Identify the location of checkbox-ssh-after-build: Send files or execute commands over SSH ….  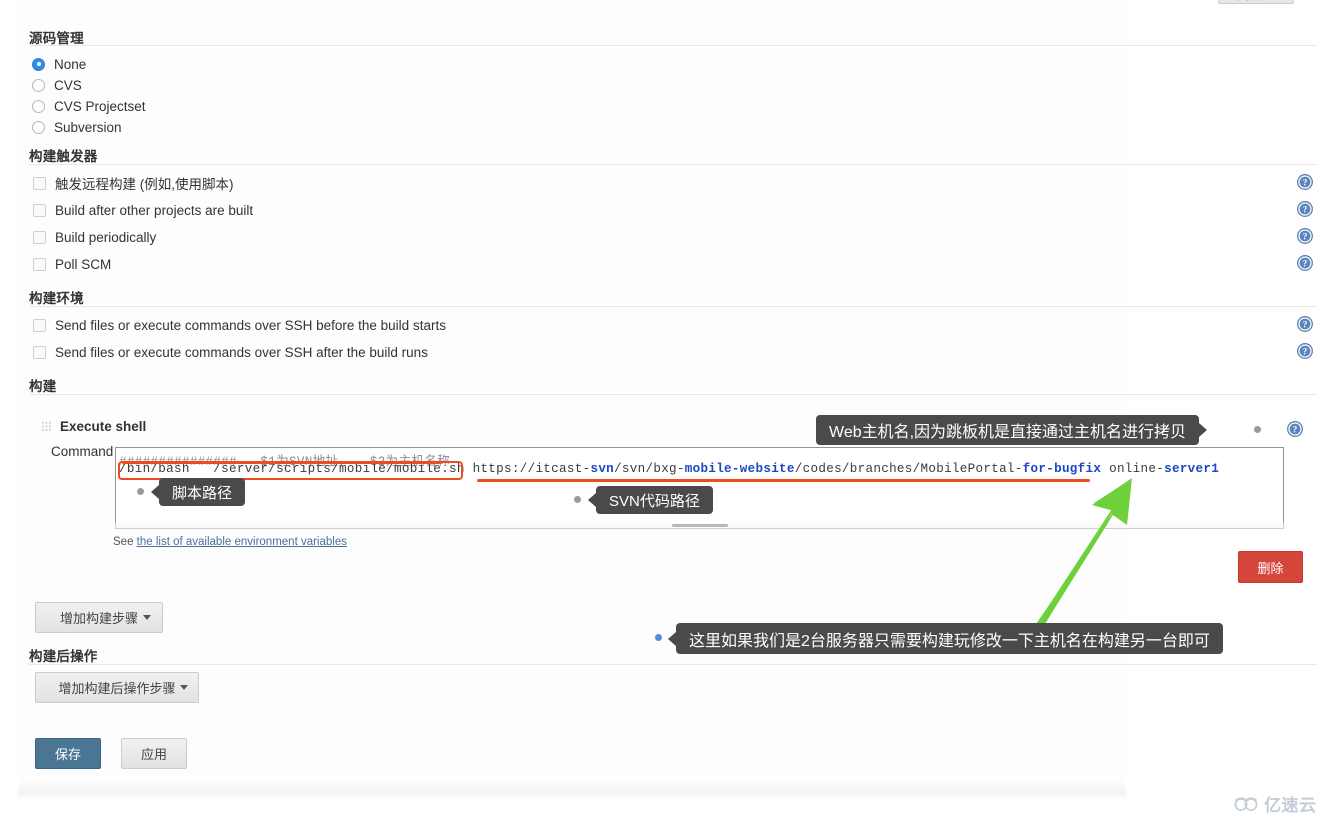
(230, 352).